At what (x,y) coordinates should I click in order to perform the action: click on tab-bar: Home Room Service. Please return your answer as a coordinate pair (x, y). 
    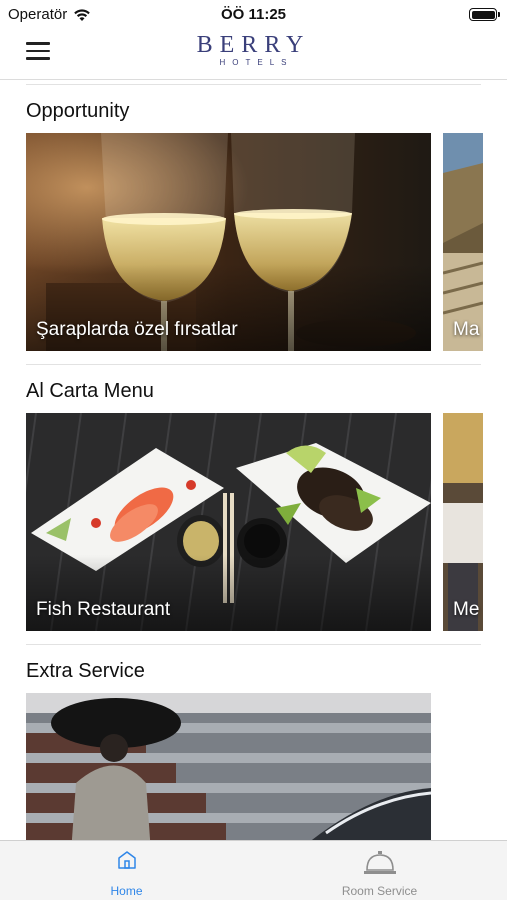
    Looking at the image, I should click on (253, 870).